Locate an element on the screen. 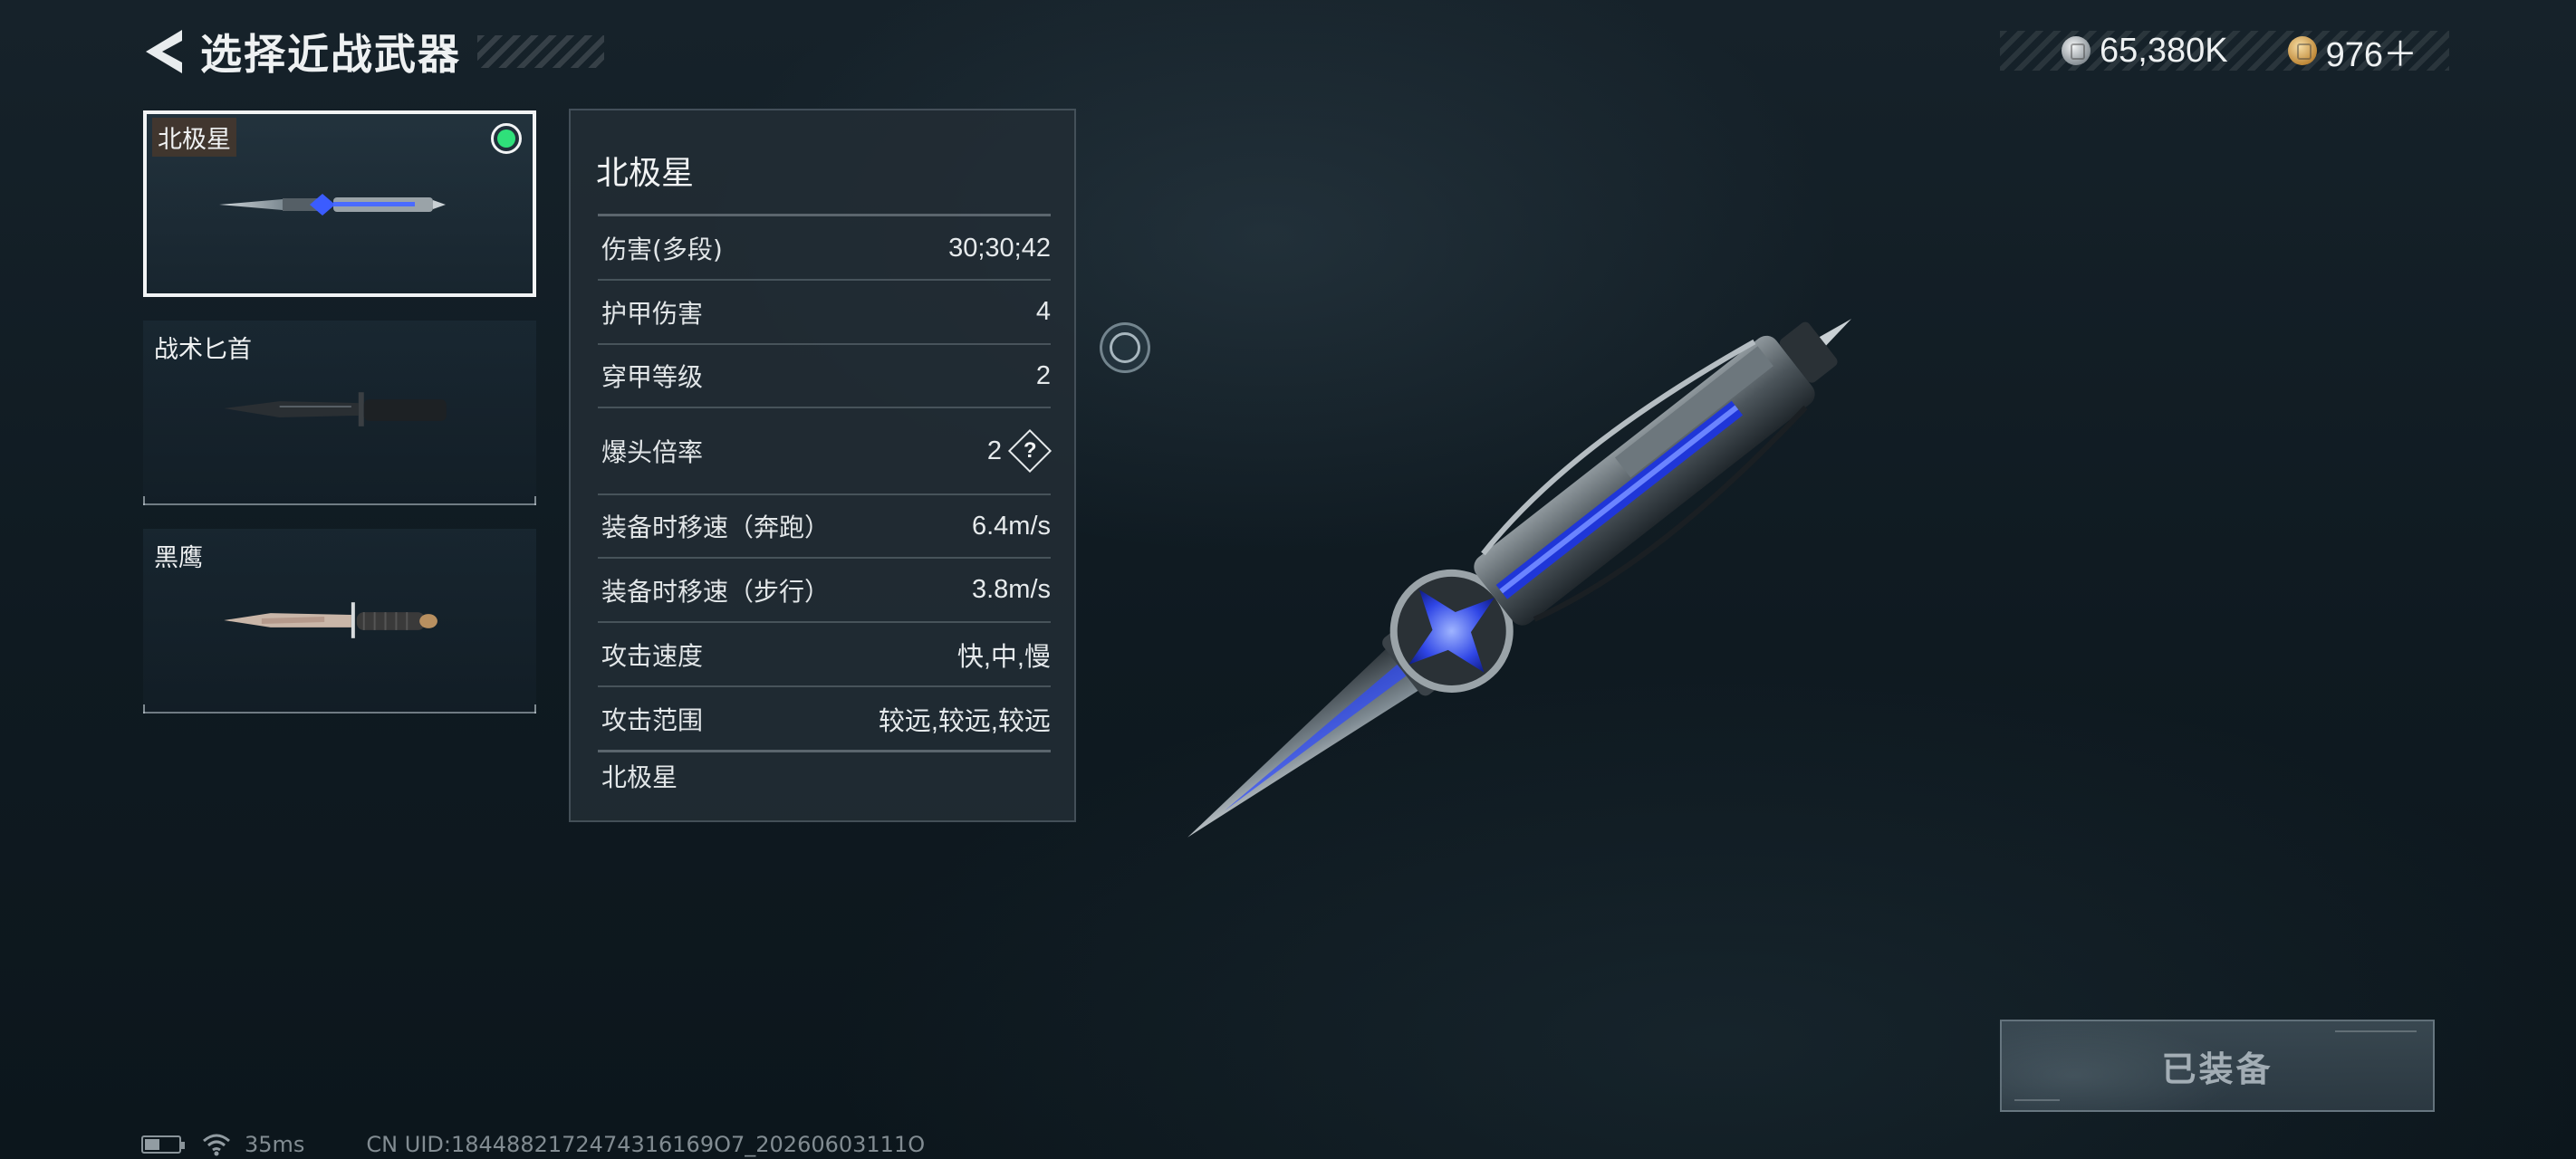  equip-button: 已装备 is located at coordinates (2217, 1066).